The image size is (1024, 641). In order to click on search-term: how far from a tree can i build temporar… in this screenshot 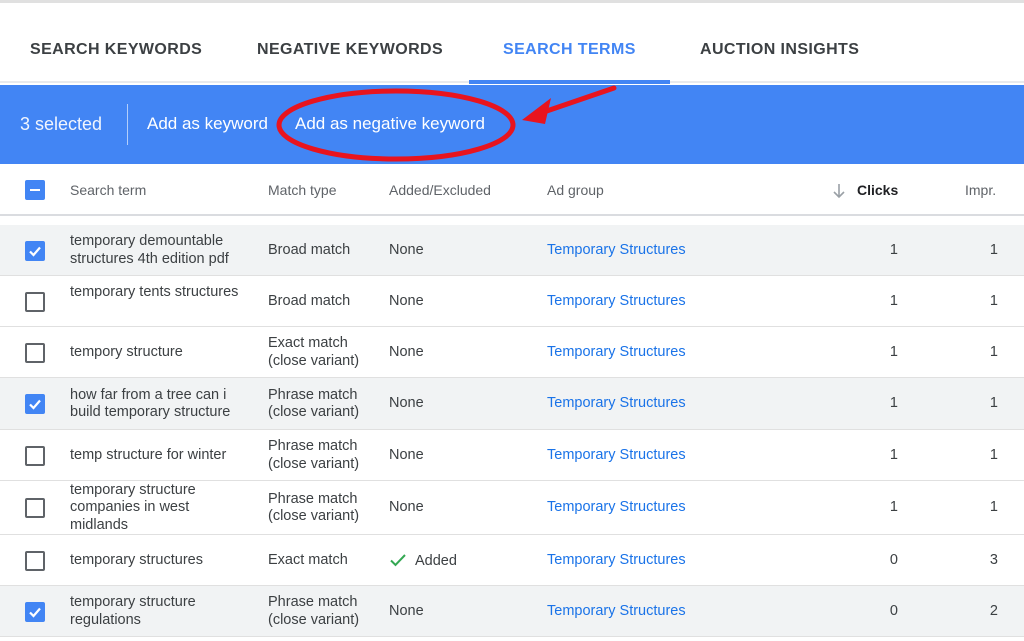, I will do `click(150, 403)`.